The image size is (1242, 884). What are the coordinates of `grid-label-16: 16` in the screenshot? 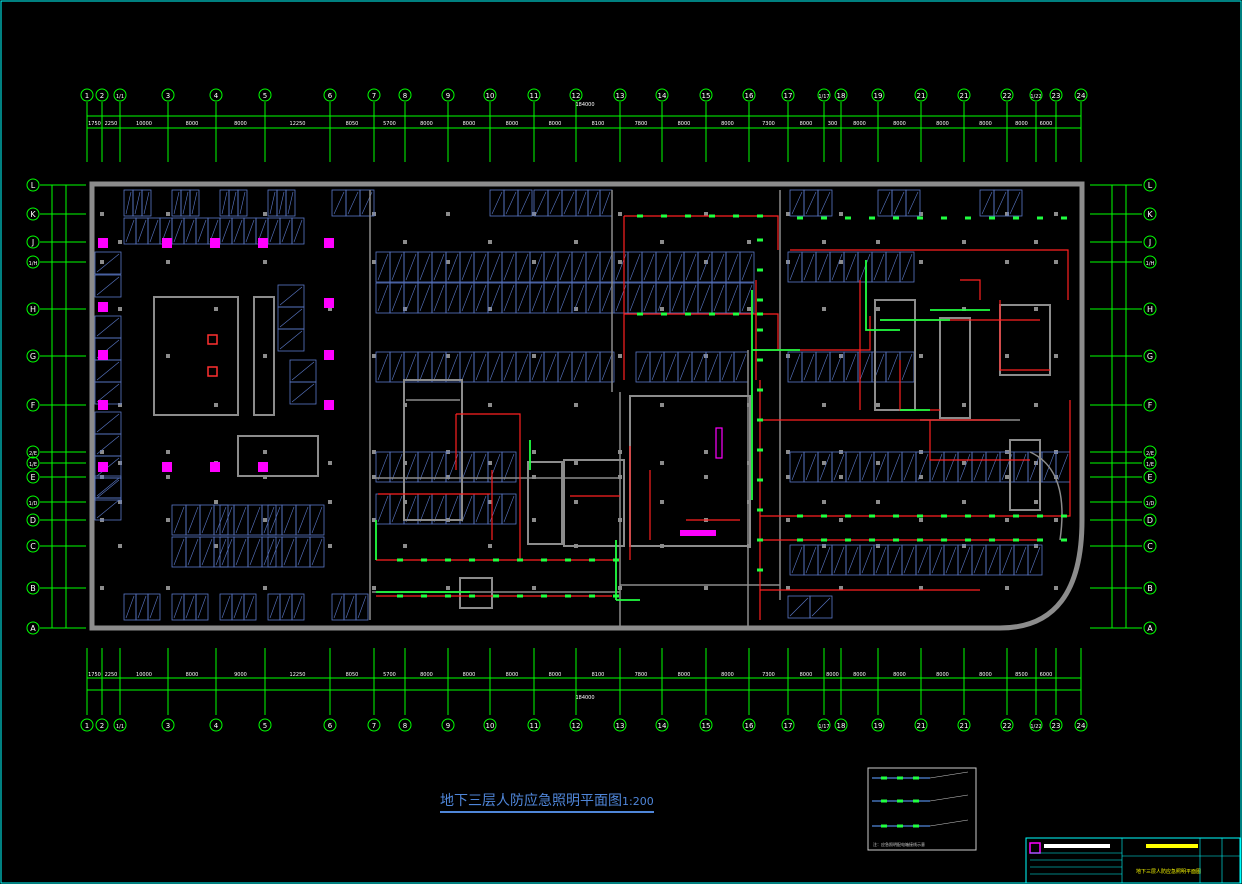 It's located at (749, 726).